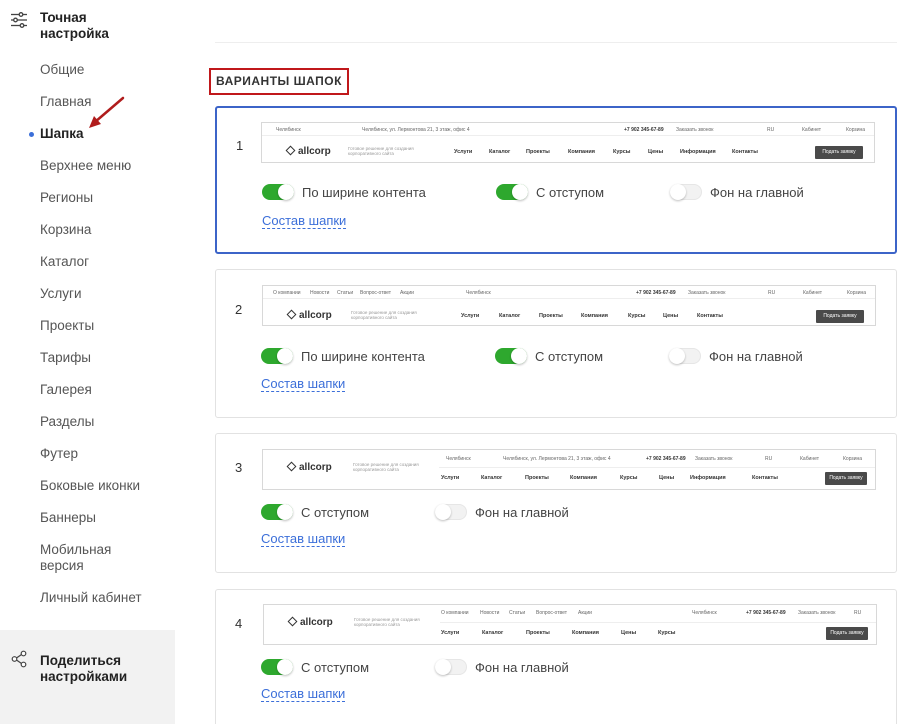 The width and height of the screenshot is (902, 724). Describe the element at coordinates (84, 668) in the screenshot. I see `share-settings-label: Поделиться настройками` at that location.